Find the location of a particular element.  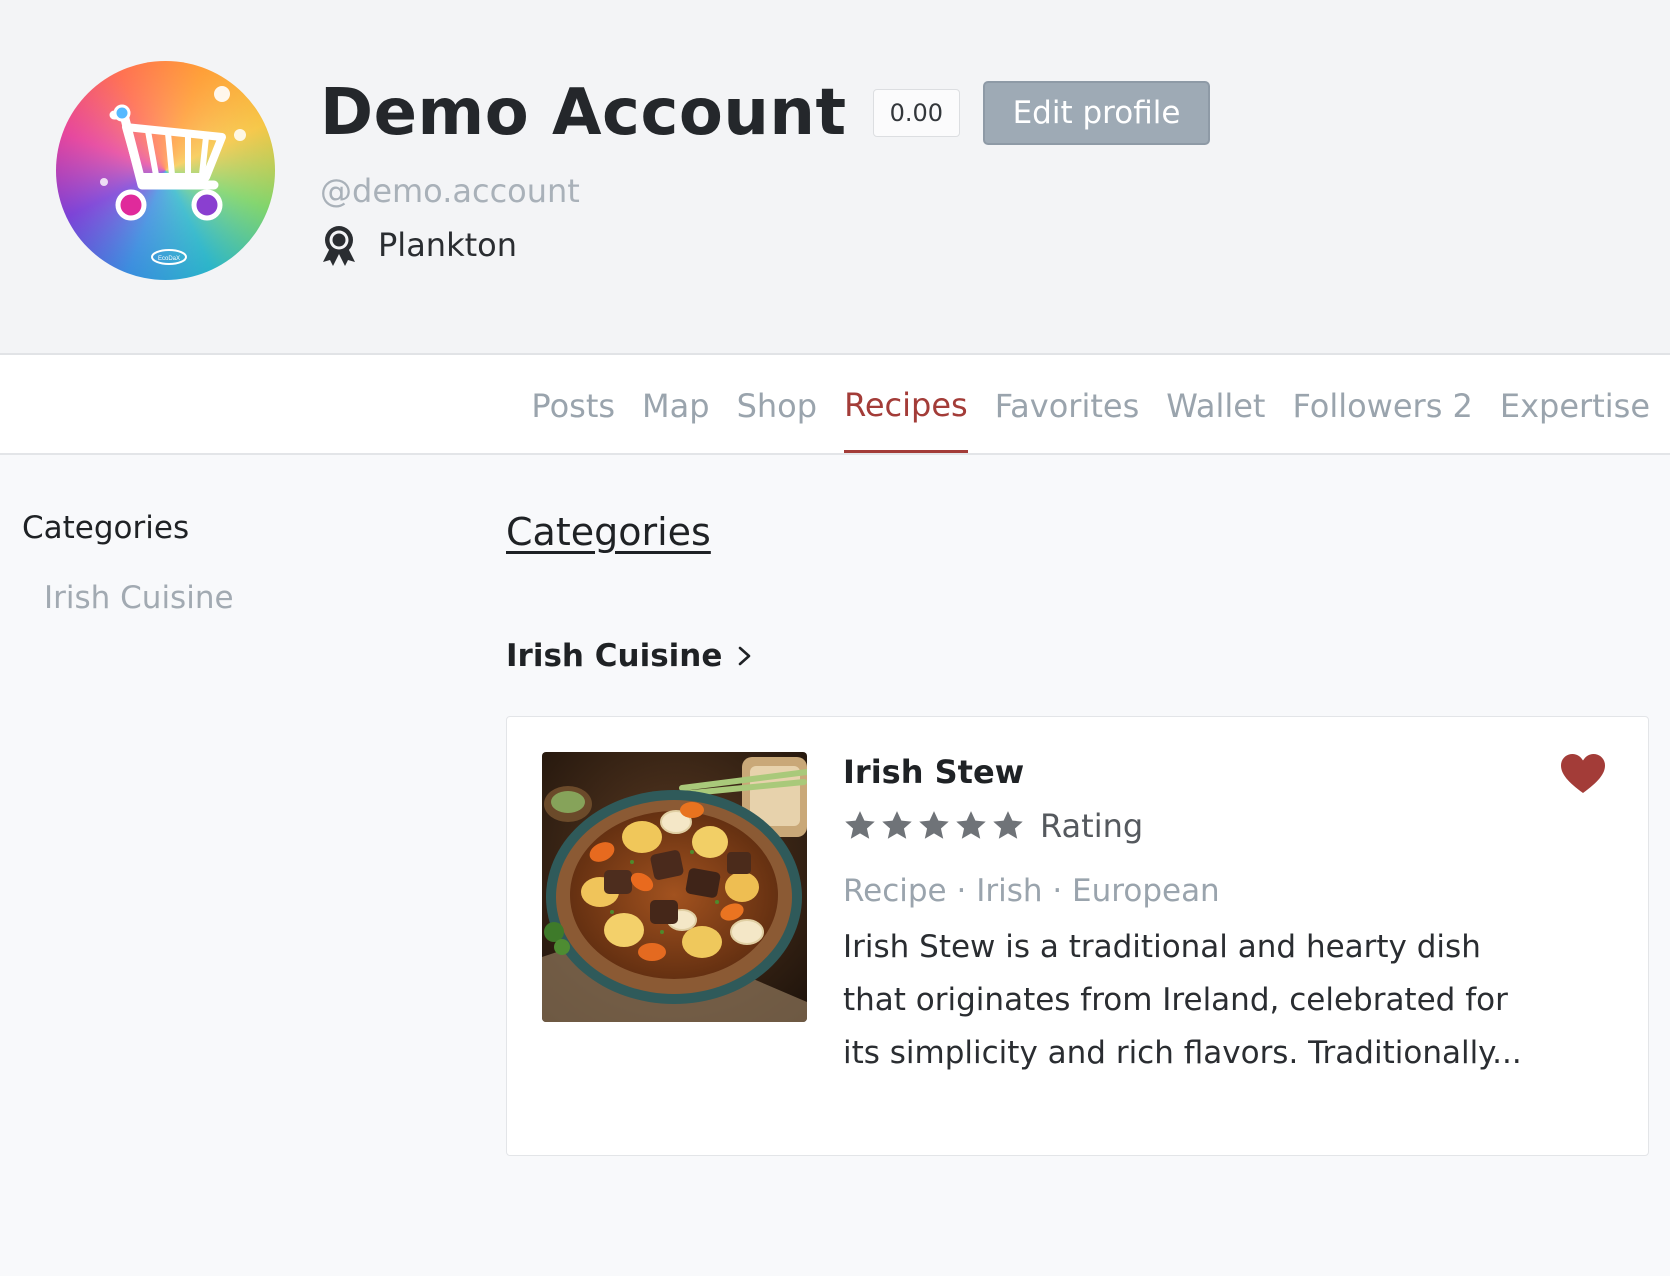

category-sidebar: Categories Irish Cuisine is located at coordinates (128, 563).